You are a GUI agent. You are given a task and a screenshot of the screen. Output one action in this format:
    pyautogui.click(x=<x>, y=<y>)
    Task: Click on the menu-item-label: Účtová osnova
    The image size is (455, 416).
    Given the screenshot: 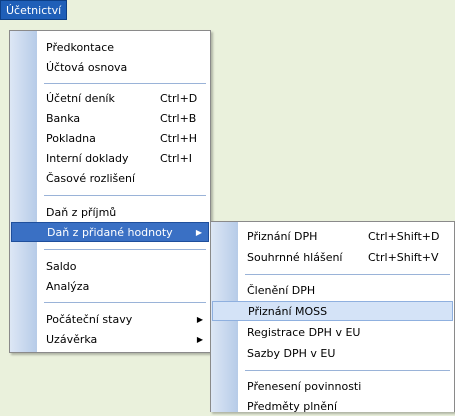 What is the action you would take?
    pyautogui.click(x=87, y=67)
    